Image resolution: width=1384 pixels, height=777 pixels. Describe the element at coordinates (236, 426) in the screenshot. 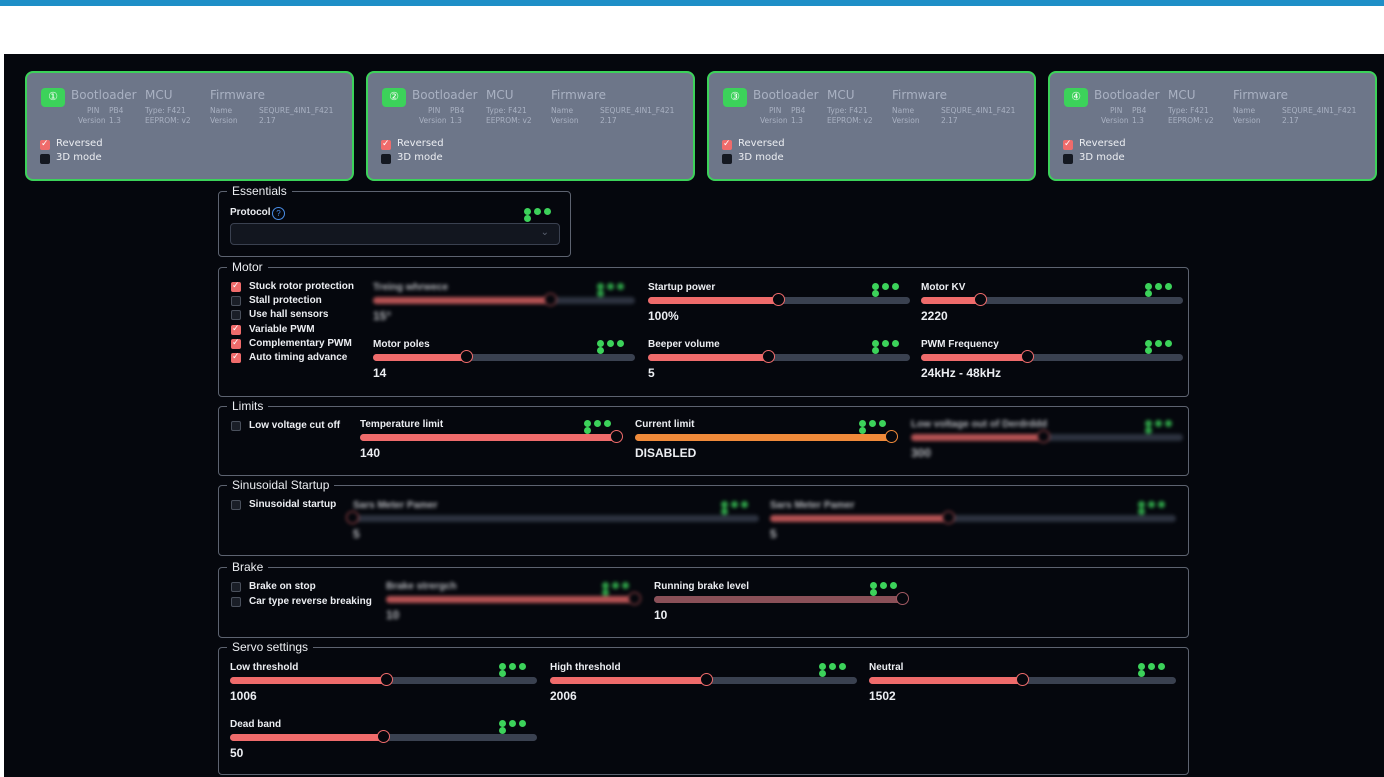

I see `low-voltage-cutoff-checkbox` at that location.